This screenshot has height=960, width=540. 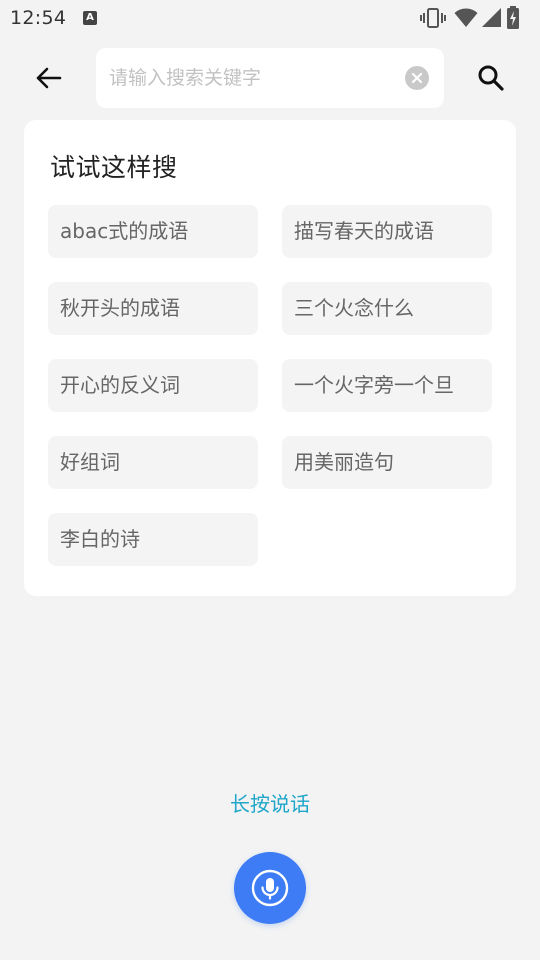 What do you see at coordinates (38, 18) in the screenshot?
I see `status-time: 12:54` at bounding box center [38, 18].